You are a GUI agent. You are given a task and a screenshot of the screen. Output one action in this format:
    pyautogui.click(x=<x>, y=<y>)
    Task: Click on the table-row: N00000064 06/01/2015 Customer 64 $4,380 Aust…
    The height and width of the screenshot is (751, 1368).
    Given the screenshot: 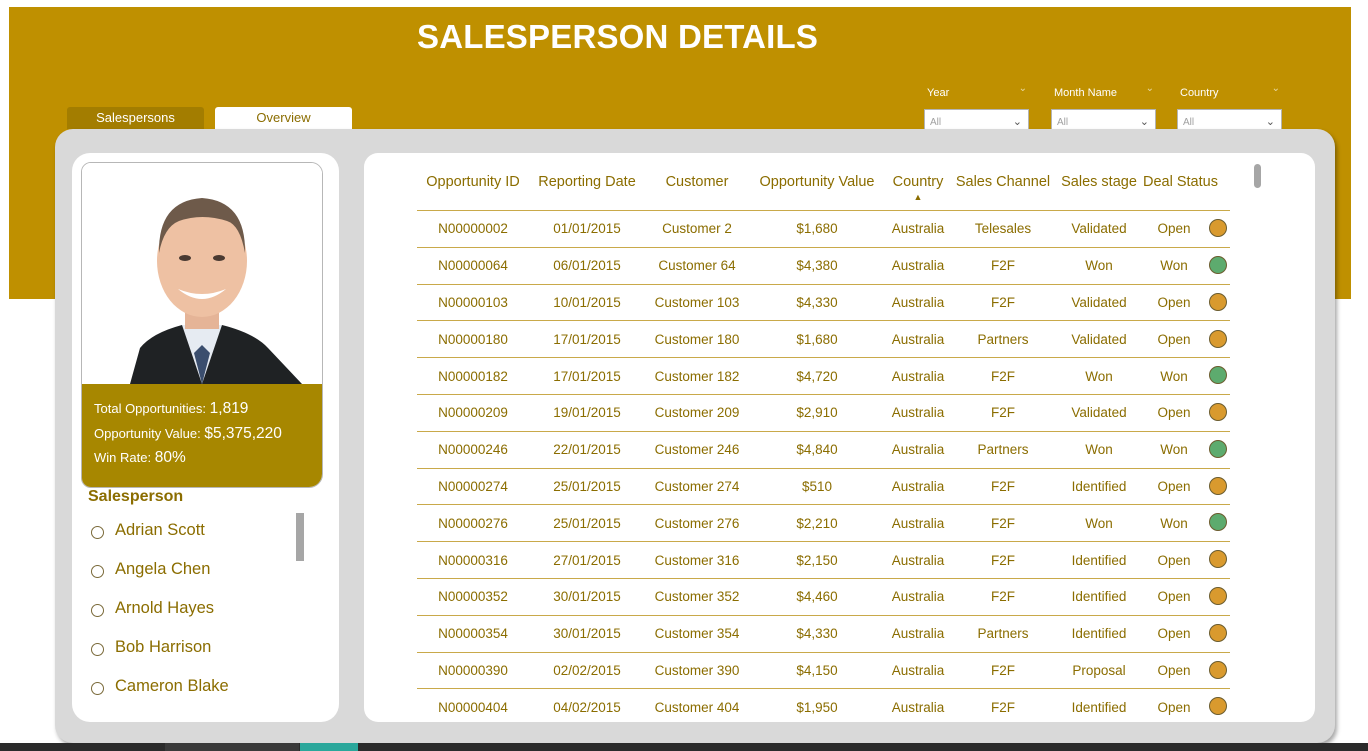 What is the action you would take?
    pyautogui.click(x=823, y=266)
    